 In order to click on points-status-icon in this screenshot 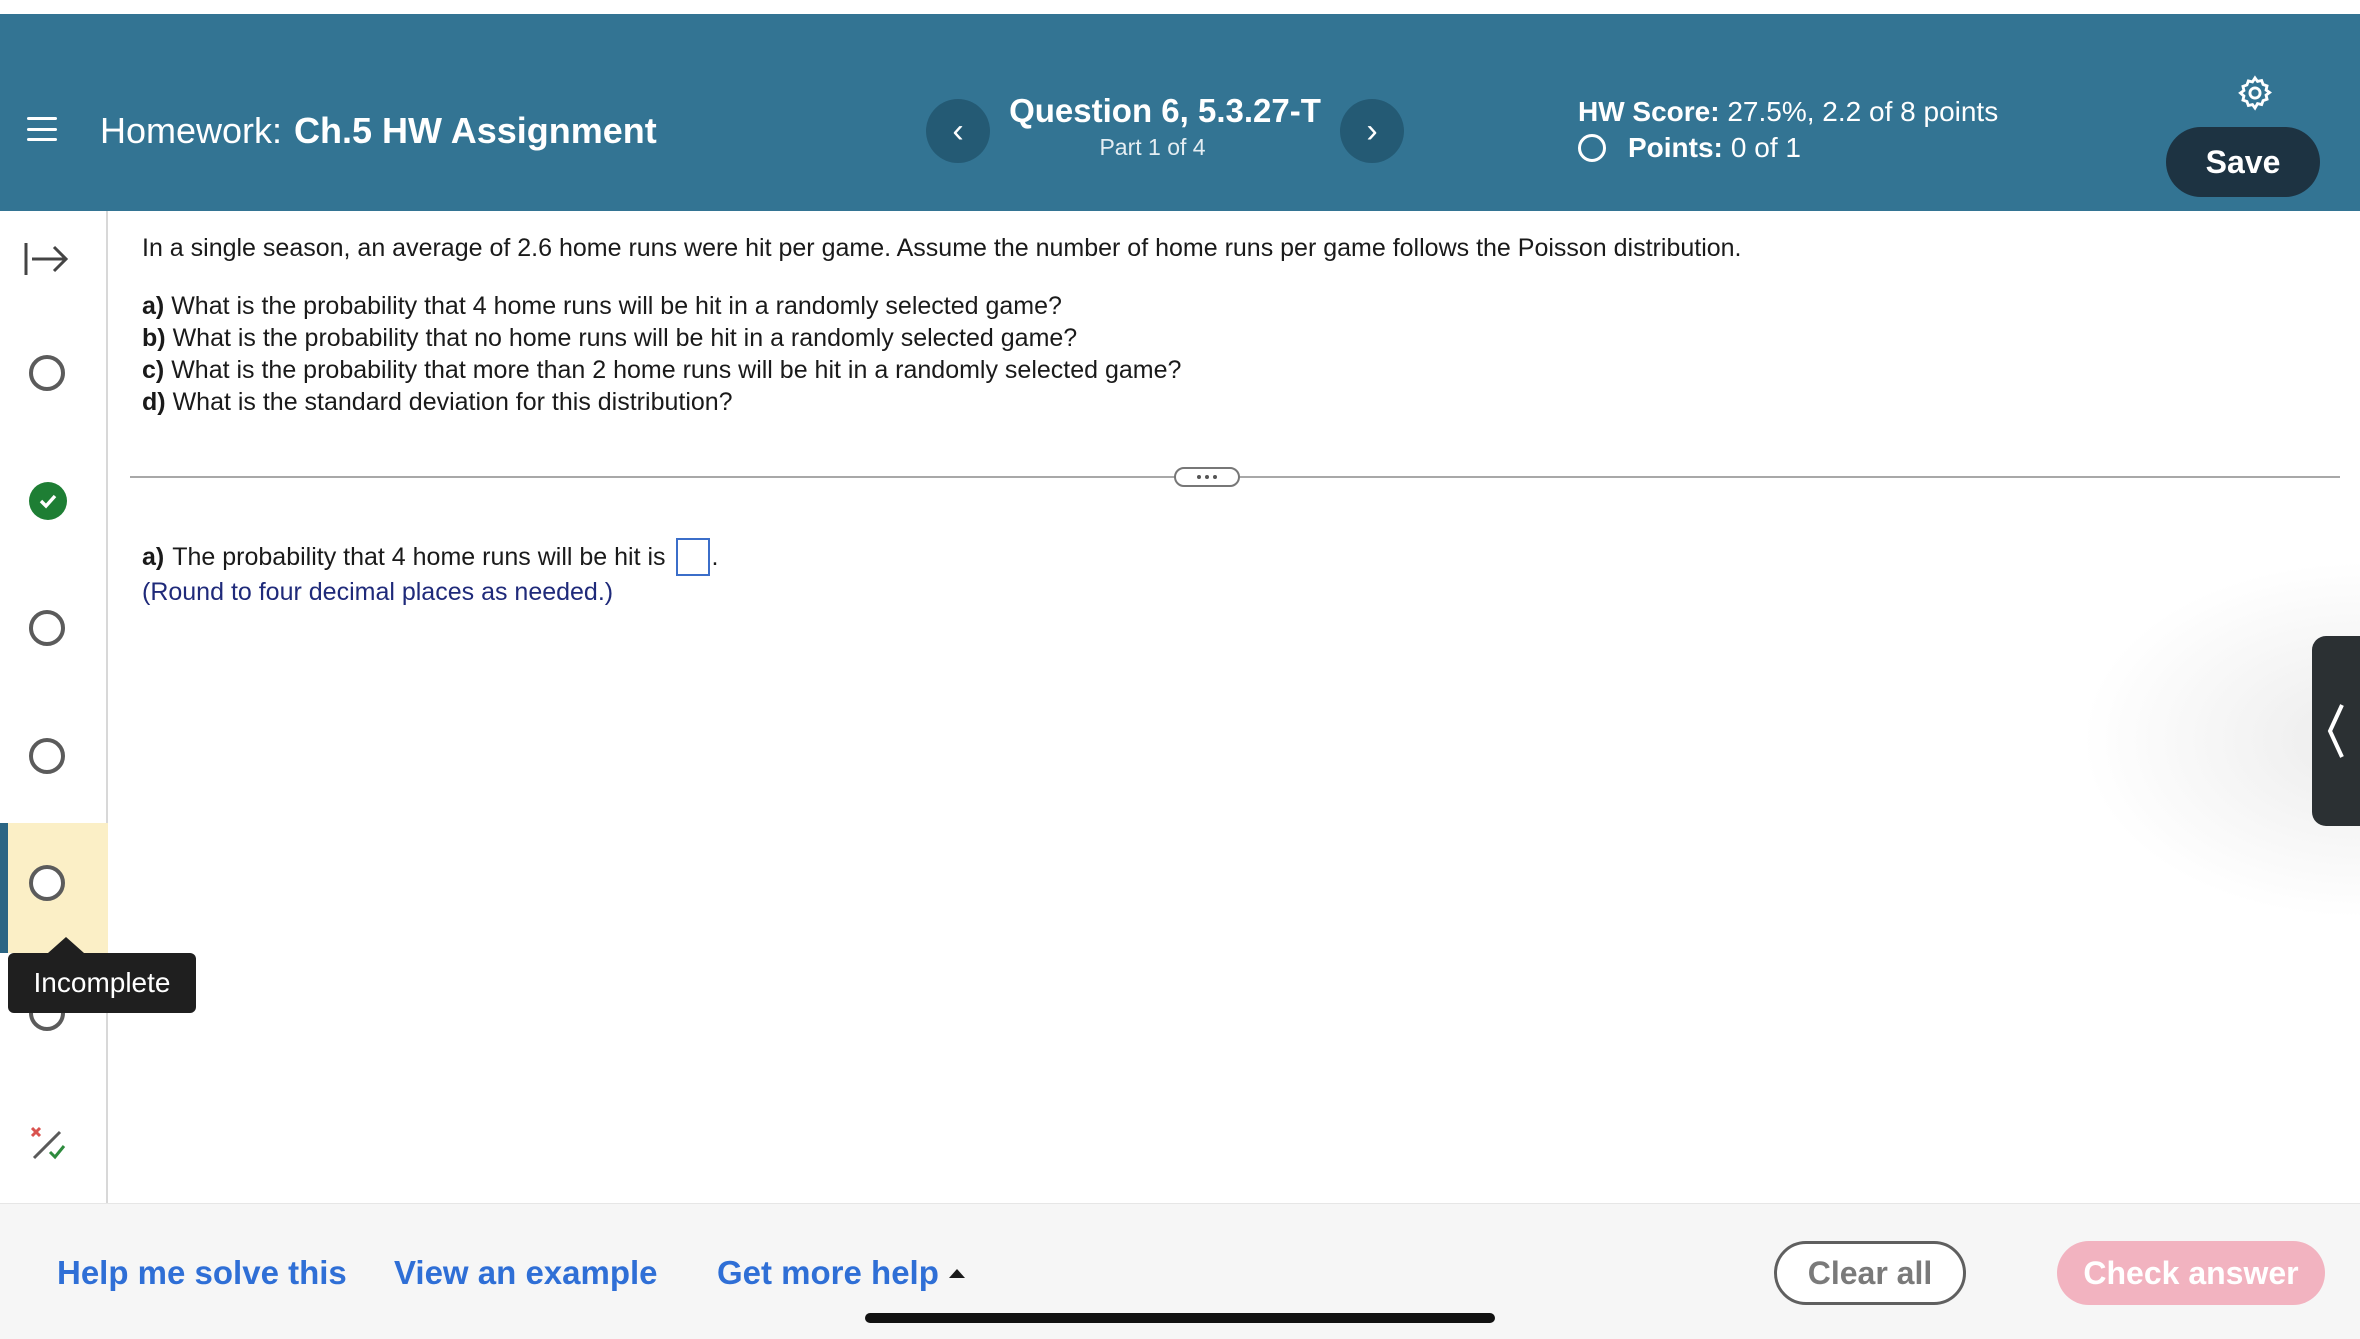, I will do `click(1592, 148)`.